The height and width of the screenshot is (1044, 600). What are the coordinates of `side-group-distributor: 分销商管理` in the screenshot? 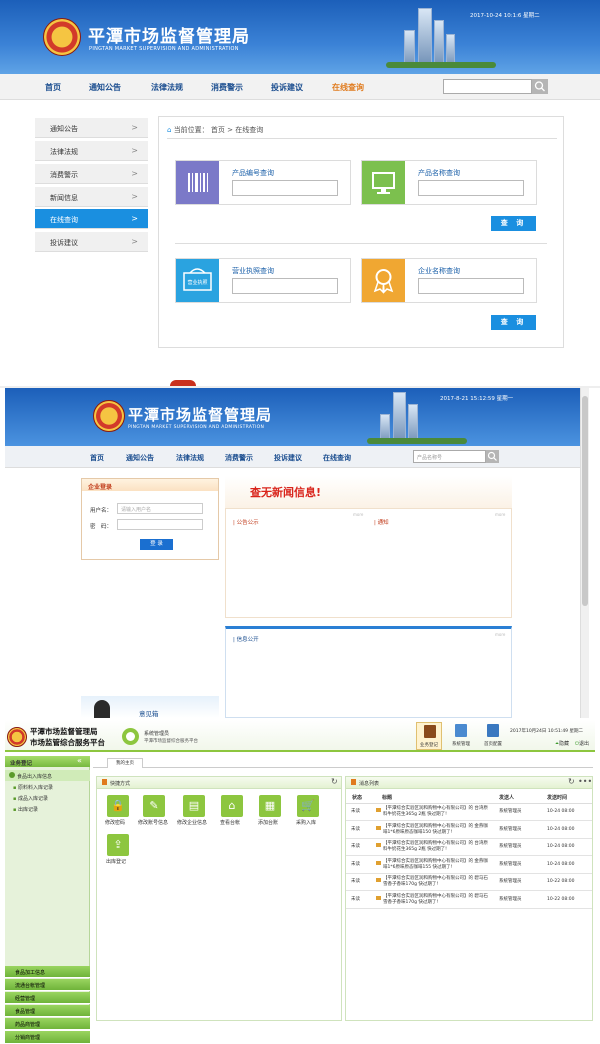 It's located at (47, 1037).